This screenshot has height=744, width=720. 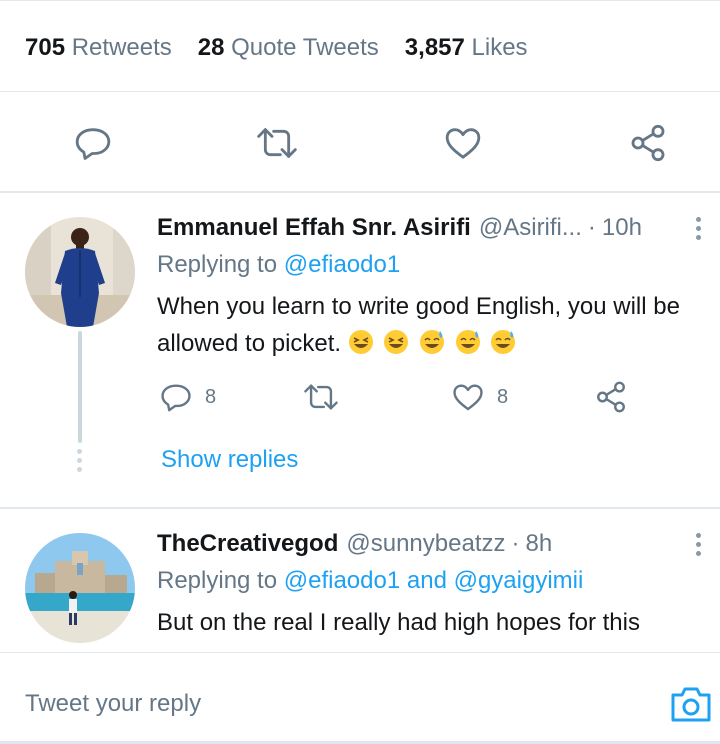 I want to click on camera-button, so click(x=691, y=704).